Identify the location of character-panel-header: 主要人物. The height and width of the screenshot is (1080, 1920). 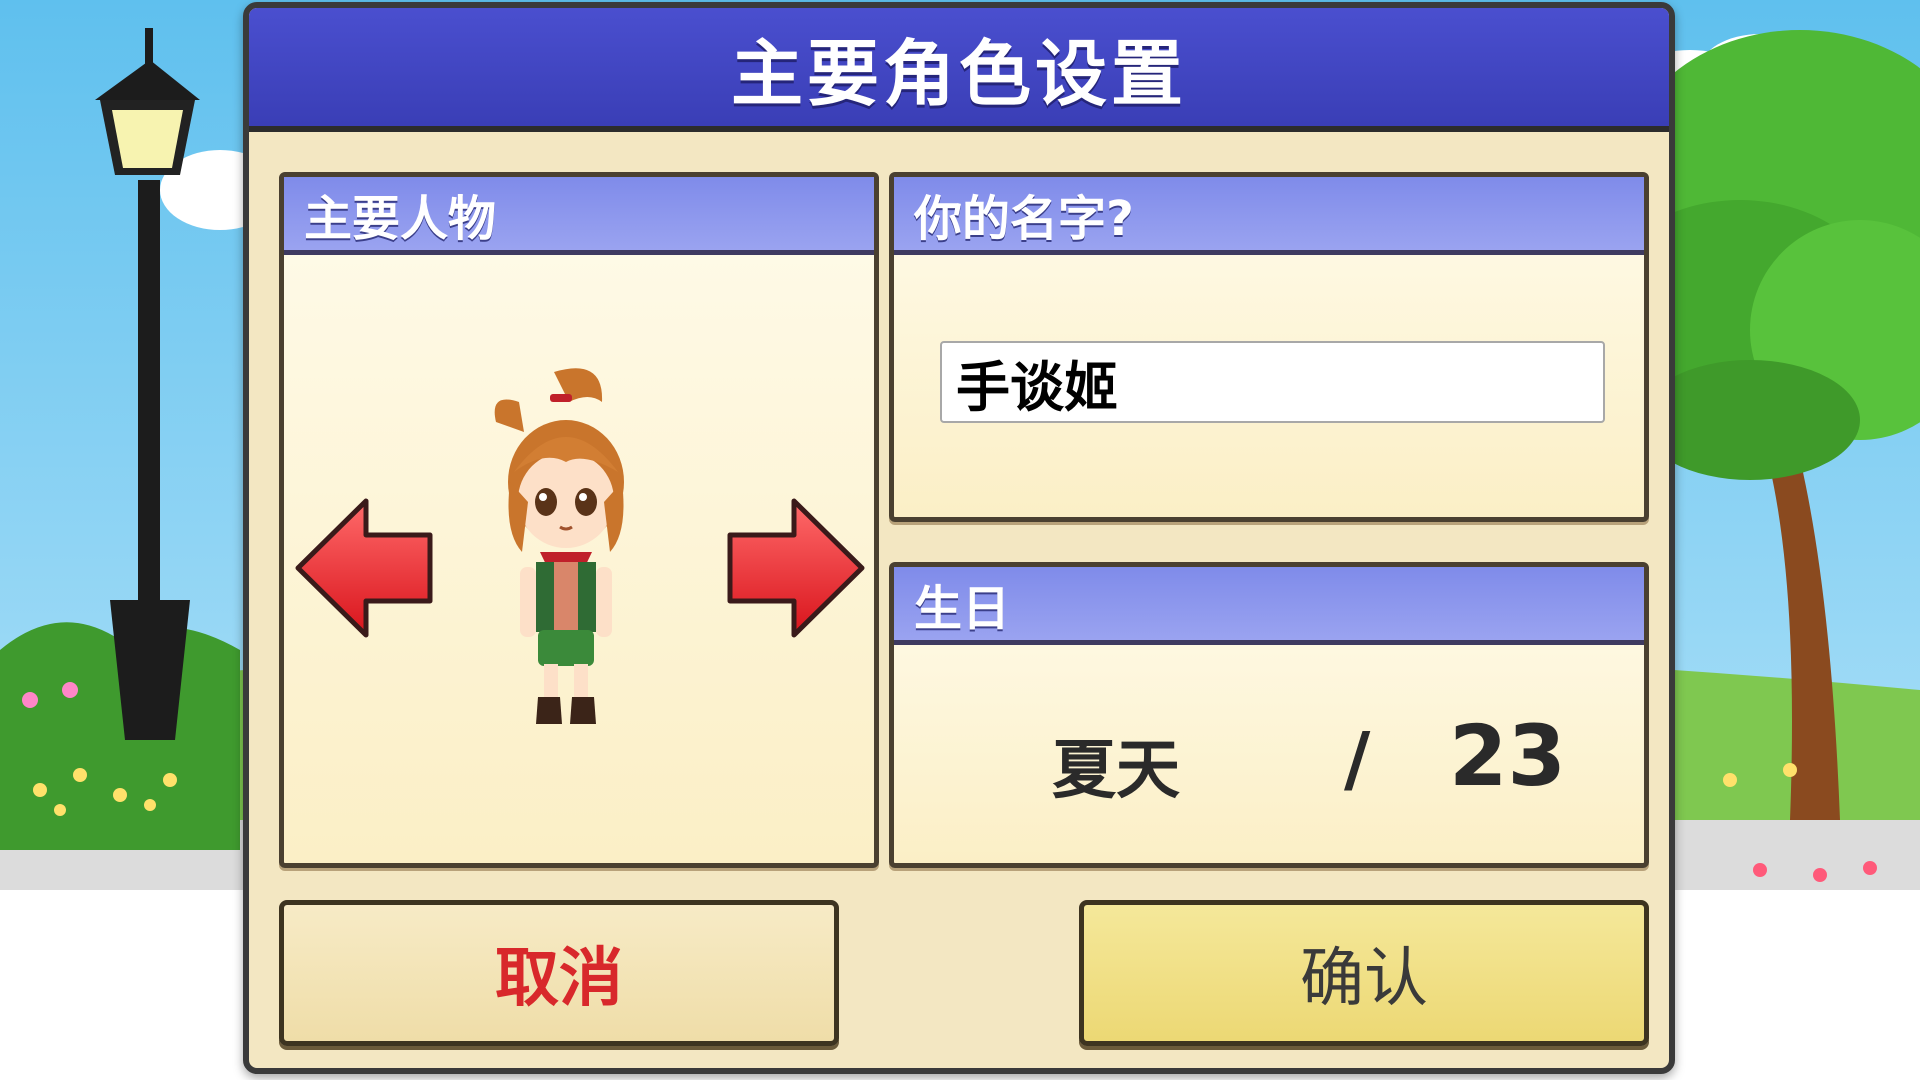
(579, 216).